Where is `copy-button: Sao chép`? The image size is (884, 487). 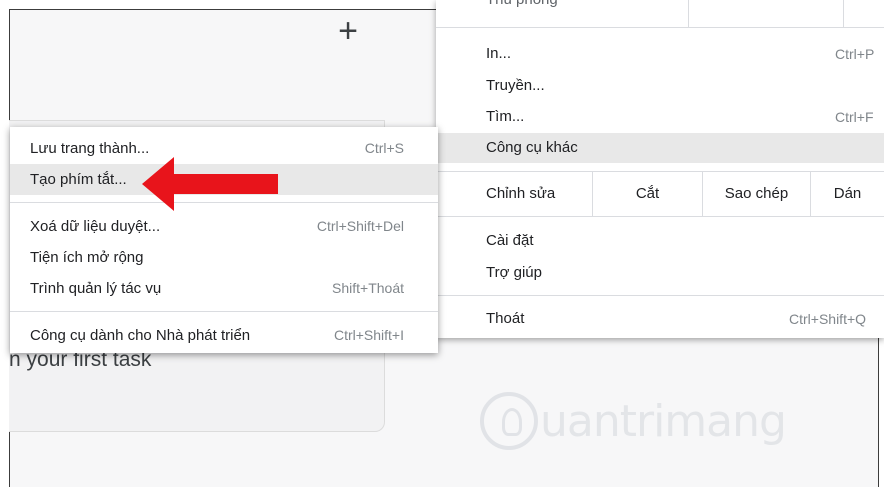 copy-button: Sao chép is located at coordinates (756, 194).